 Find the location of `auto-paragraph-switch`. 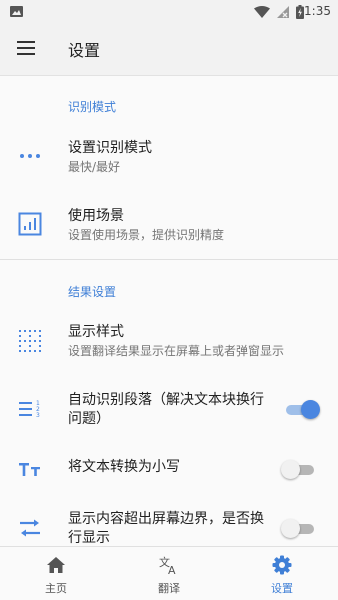

auto-paragraph-switch is located at coordinates (303, 409).